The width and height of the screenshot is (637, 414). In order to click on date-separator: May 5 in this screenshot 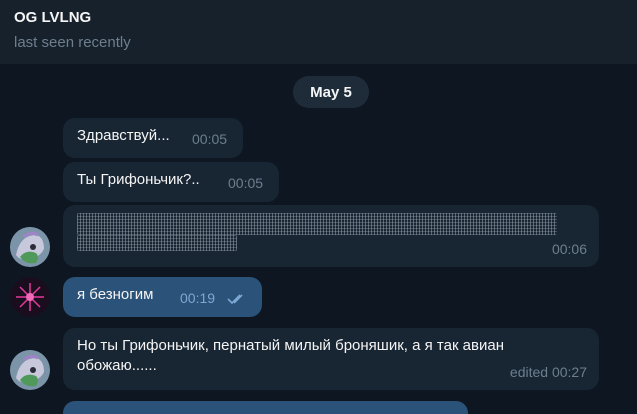, I will do `click(331, 92)`.